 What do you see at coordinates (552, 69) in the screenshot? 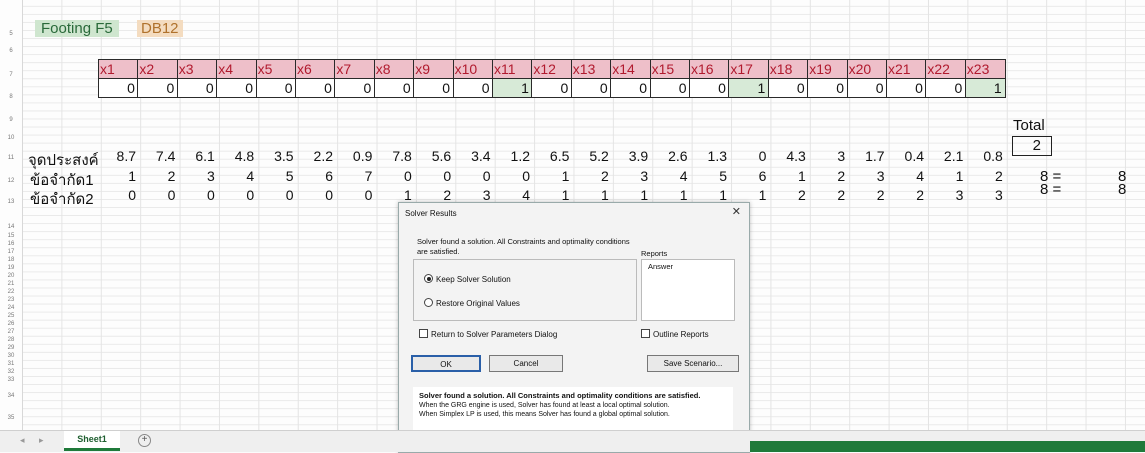
I see `var-header-cell: x12` at bounding box center [552, 69].